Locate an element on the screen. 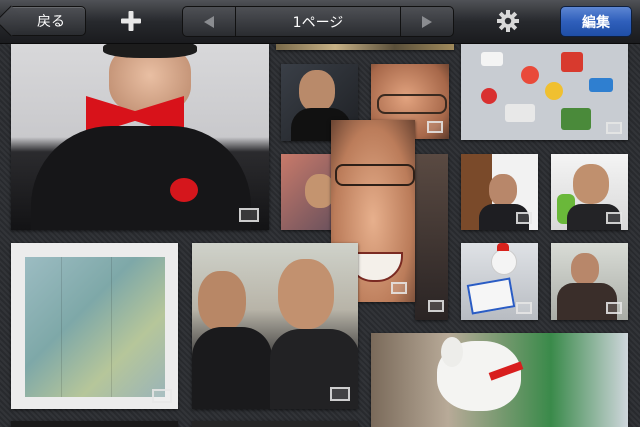  photo-man-dark is located at coordinates (431, 237).